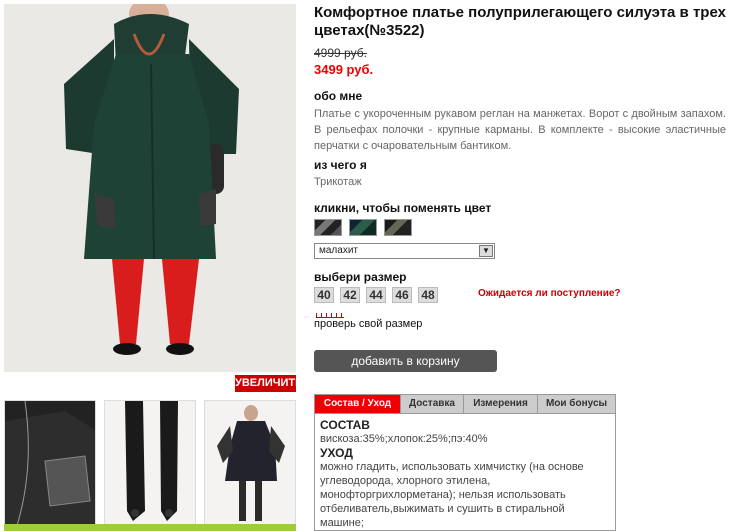 The image size is (742, 531). I want to click on new-price: 3499 руб., so click(344, 69).